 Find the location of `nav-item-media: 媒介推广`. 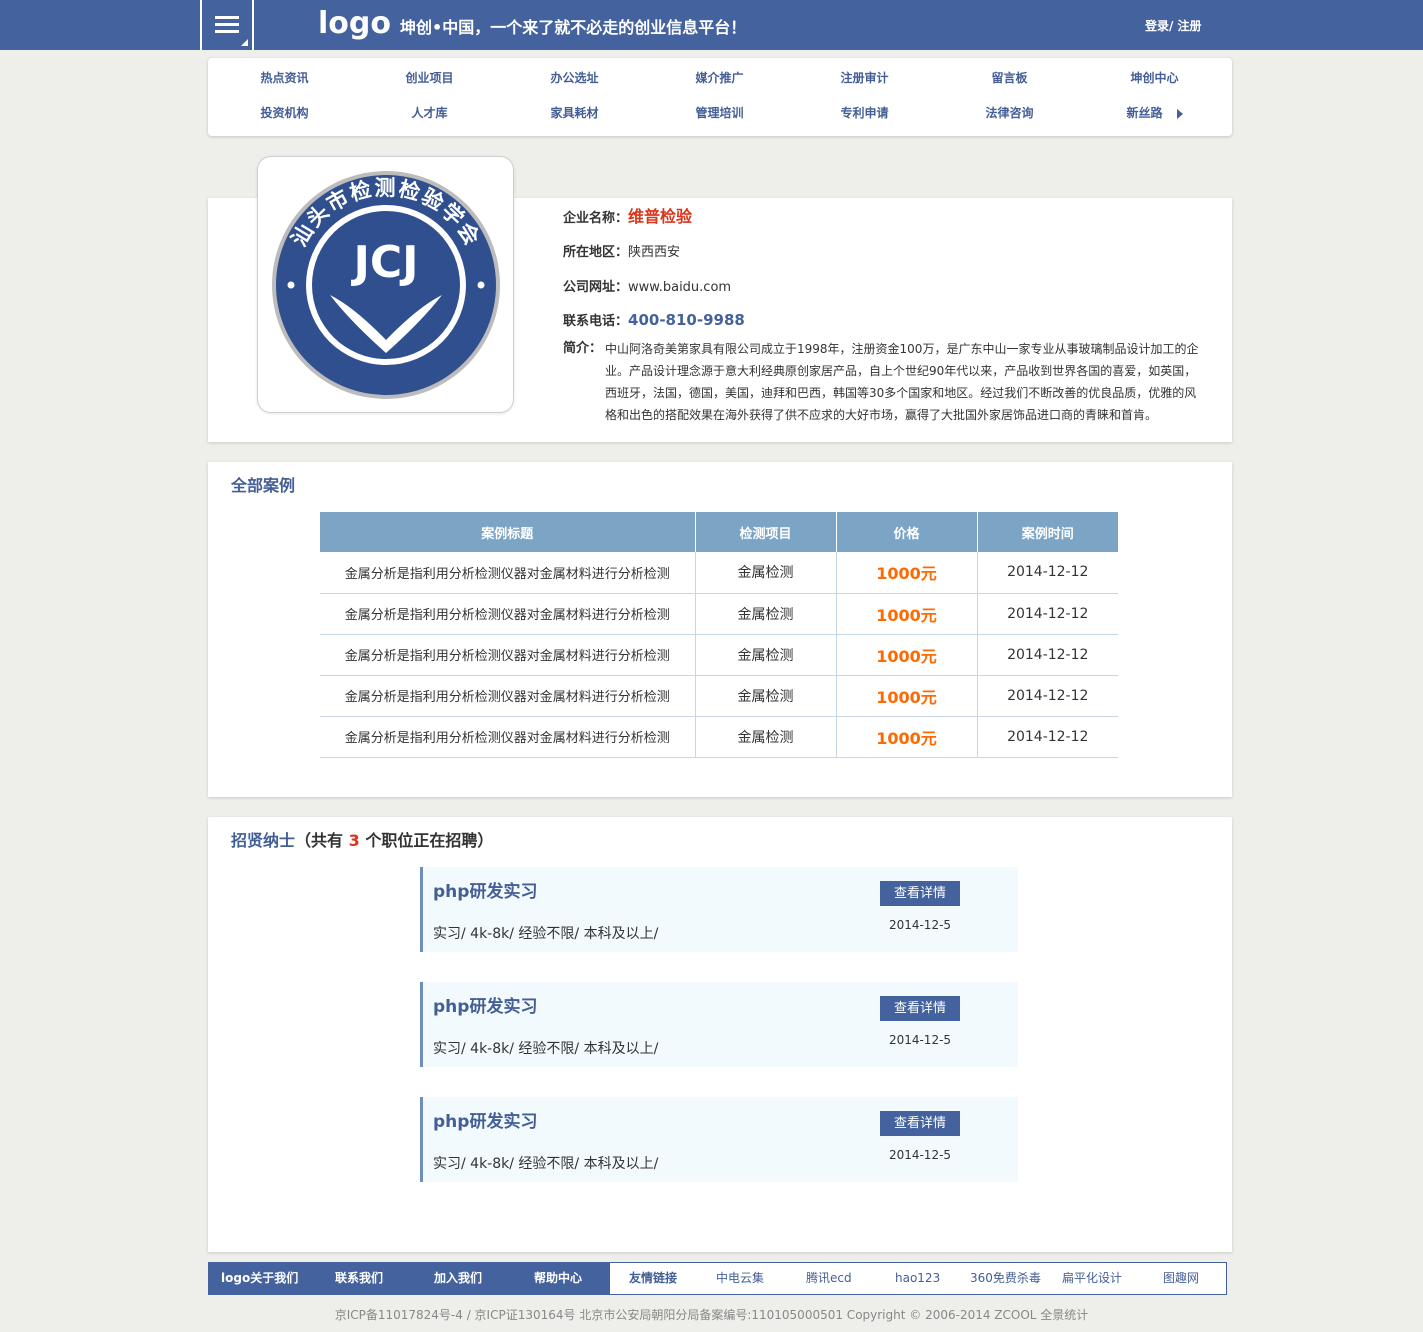

nav-item-media: 媒介推广 is located at coordinates (719, 78).